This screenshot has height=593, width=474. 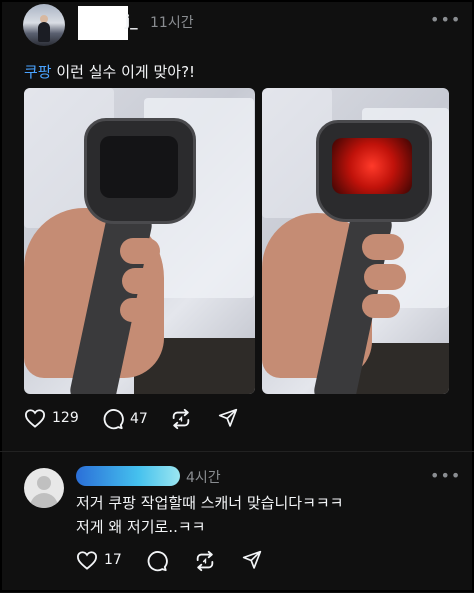 What do you see at coordinates (445, 475) in the screenshot?
I see `reply-more-options-icon: •••` at bounding box center [445, 475].